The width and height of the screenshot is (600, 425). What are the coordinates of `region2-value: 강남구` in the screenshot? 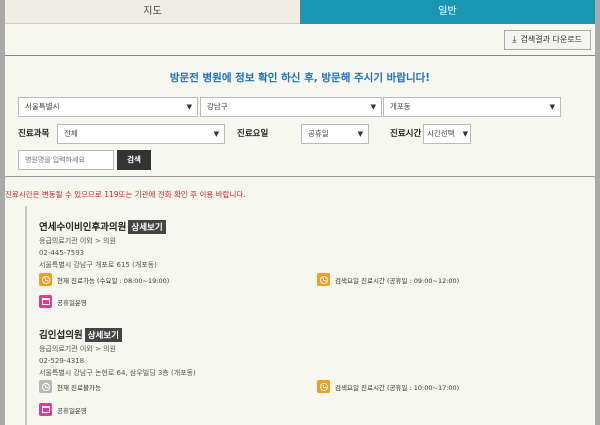 It's located at (217, 106).